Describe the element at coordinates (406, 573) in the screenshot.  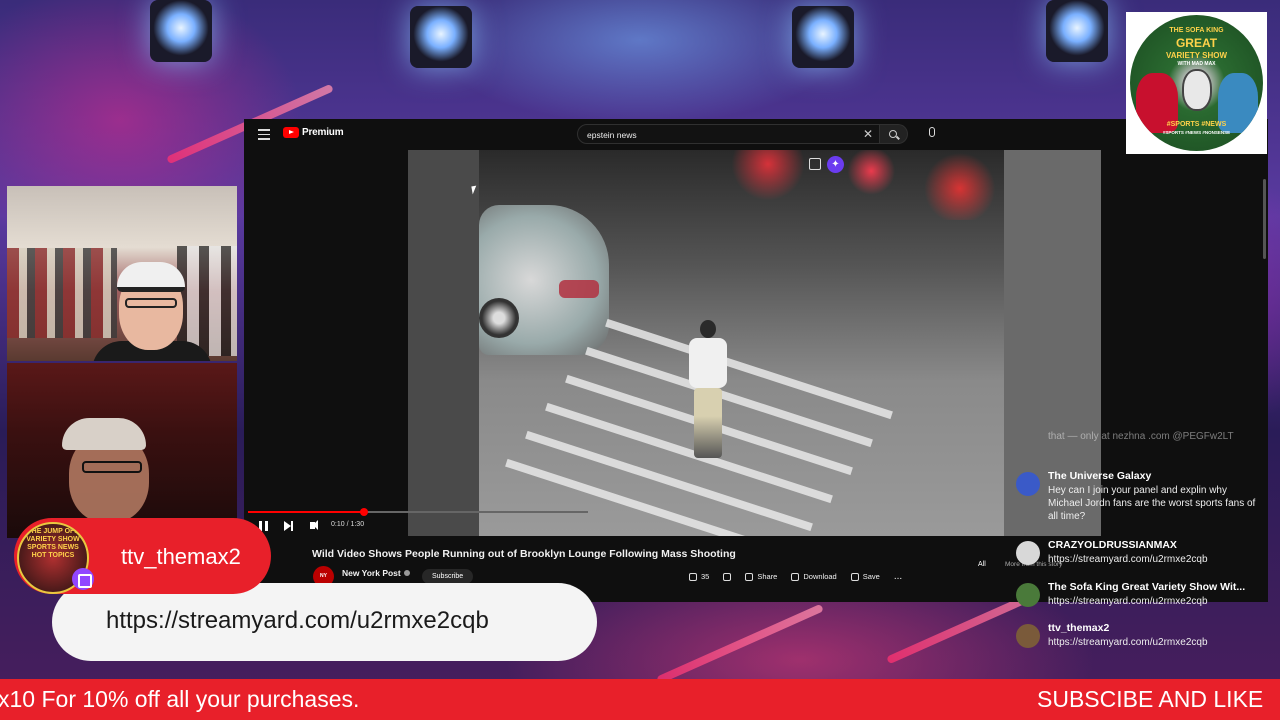
I see `verified-icon` at that location.